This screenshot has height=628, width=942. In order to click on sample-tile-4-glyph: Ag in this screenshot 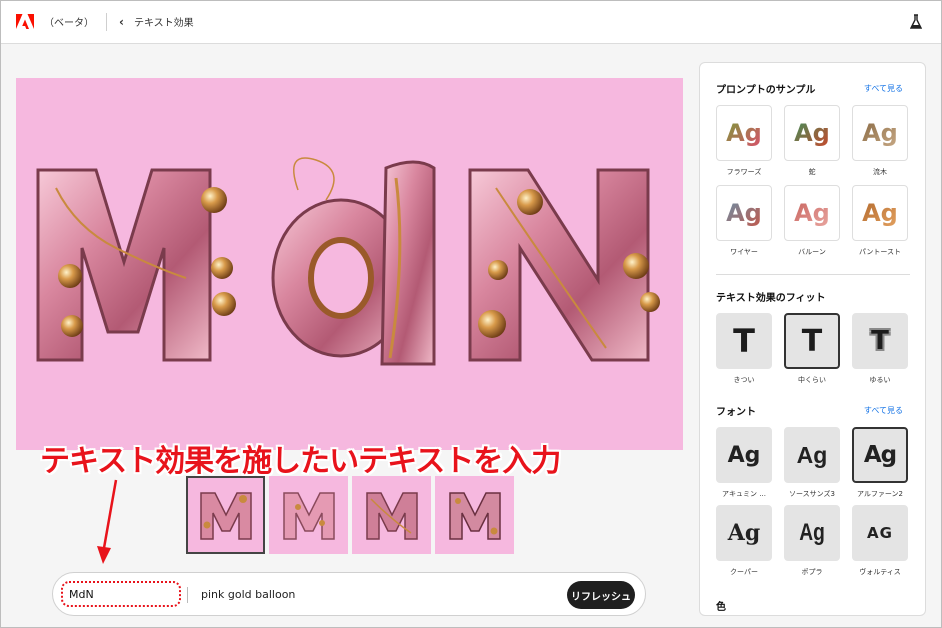, I will do `click(744, 213)`.